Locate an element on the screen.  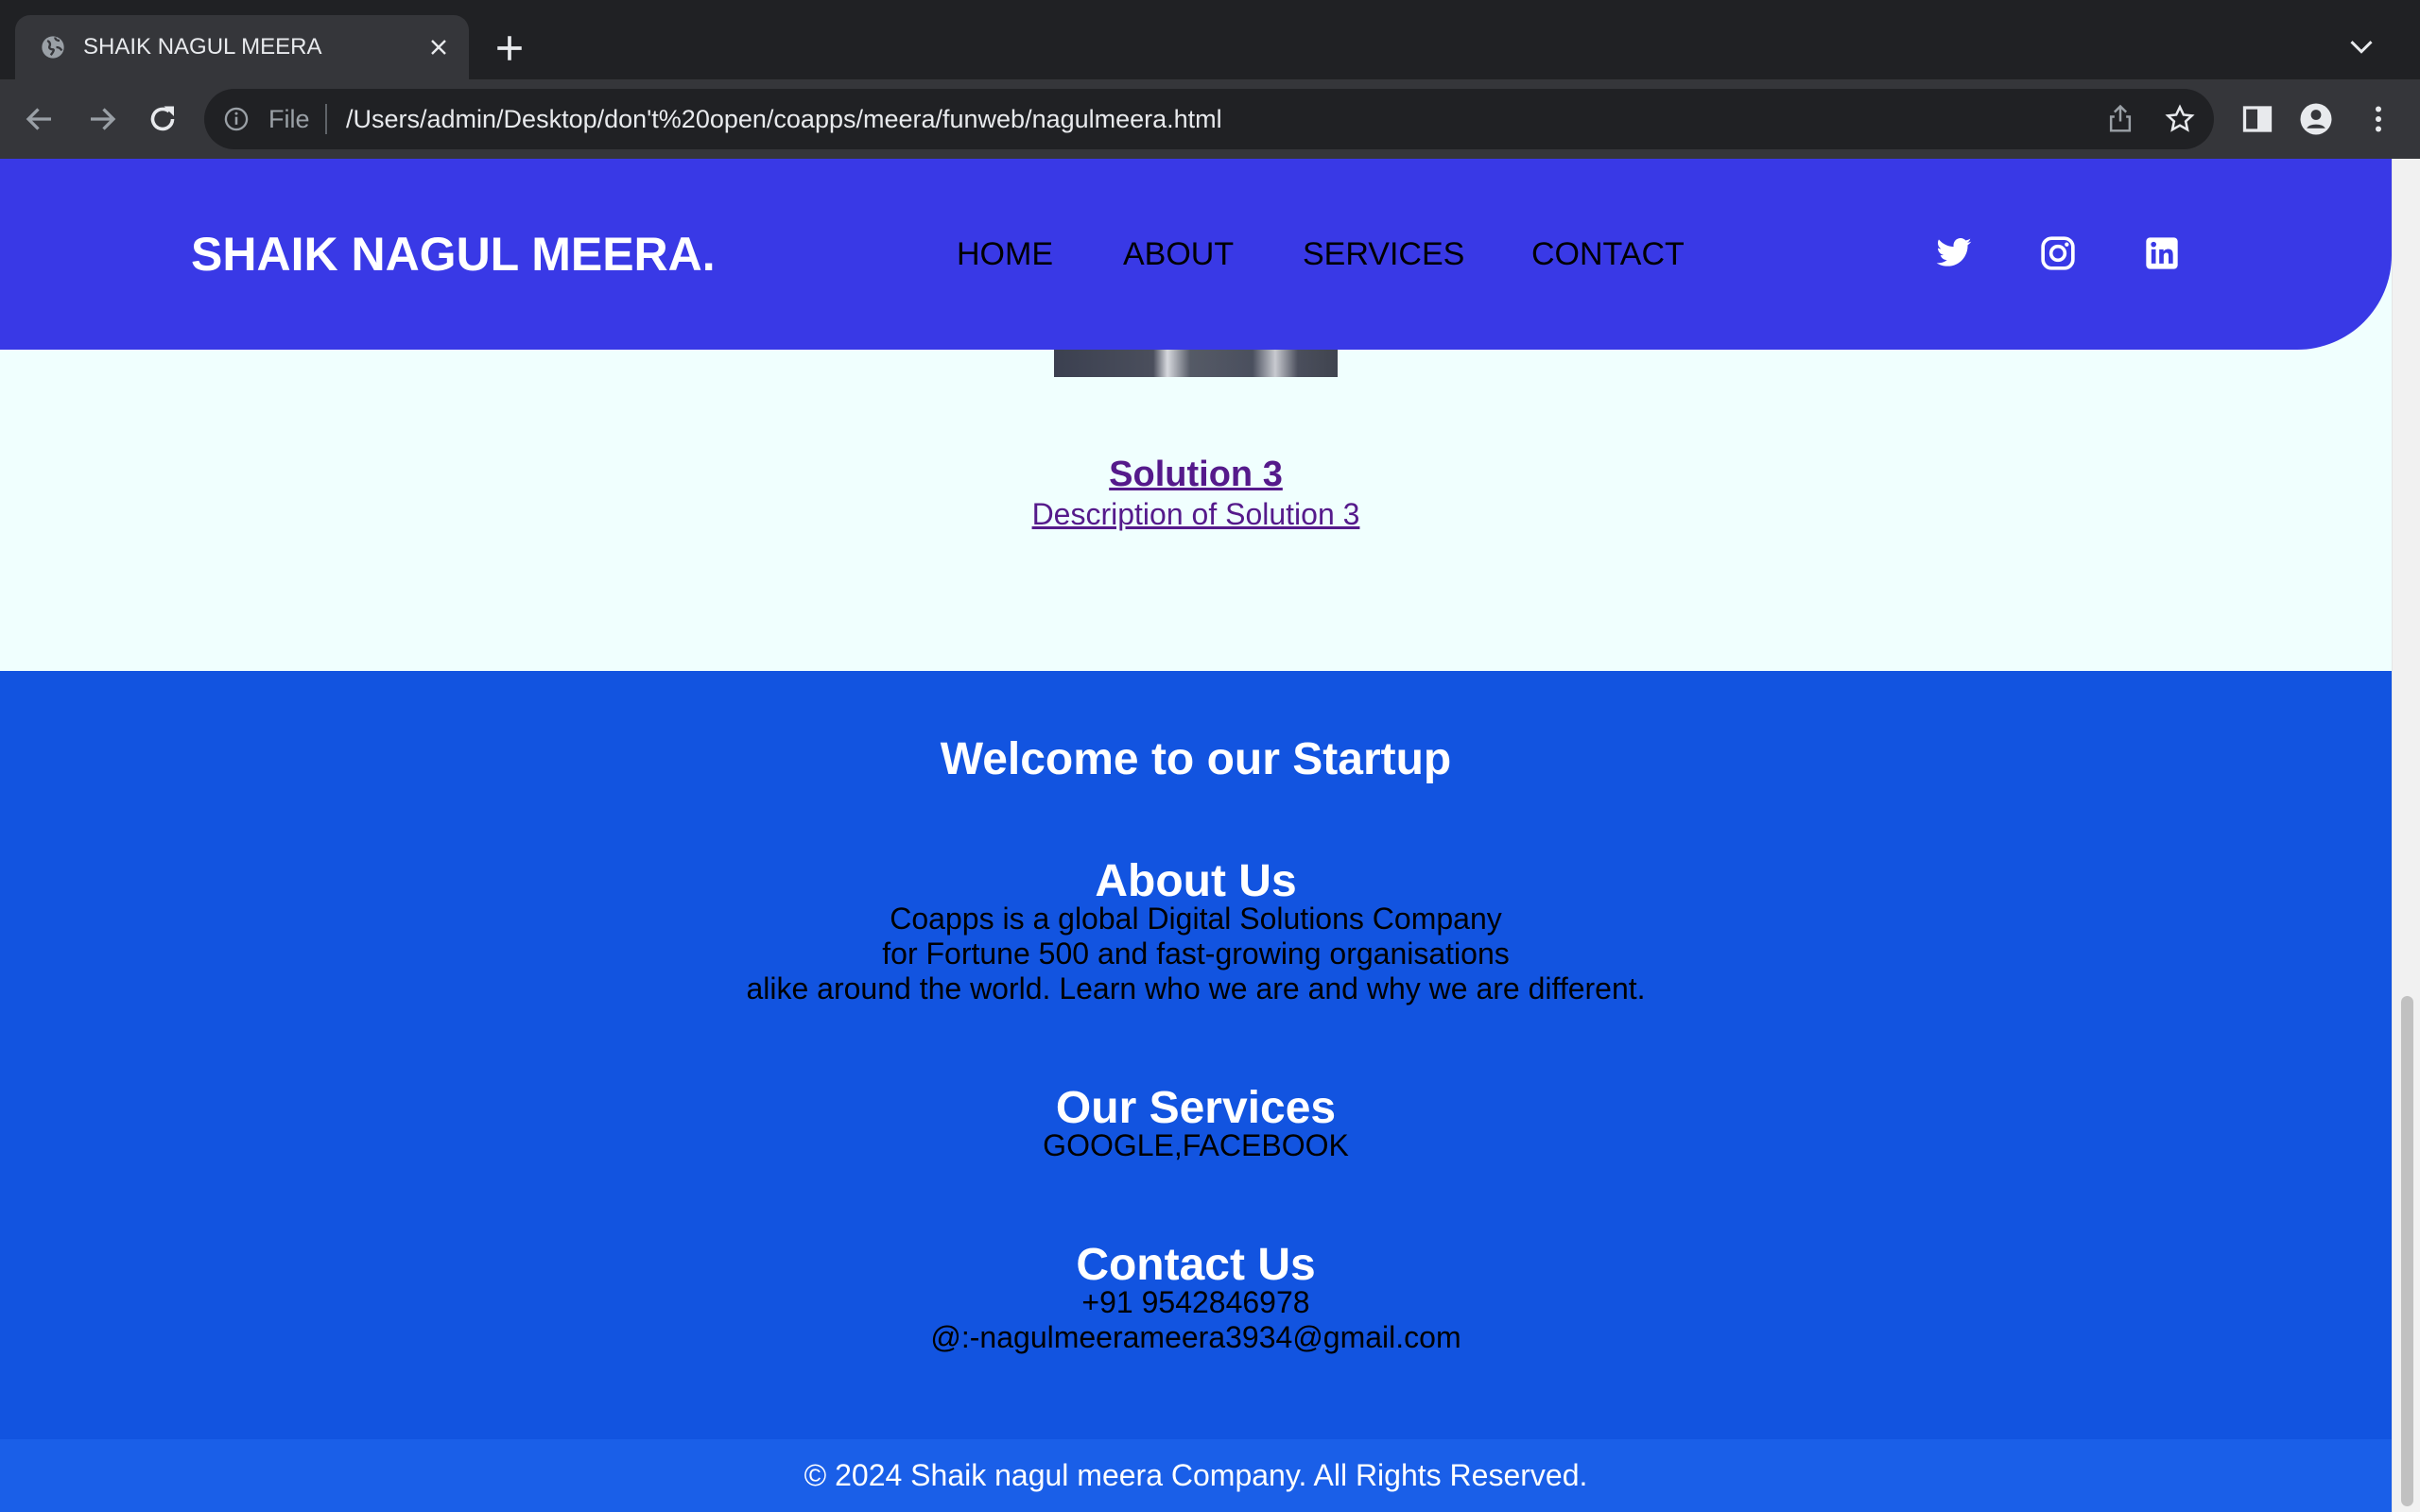
chevron-down-icon is located at coordinates (2361, 47).